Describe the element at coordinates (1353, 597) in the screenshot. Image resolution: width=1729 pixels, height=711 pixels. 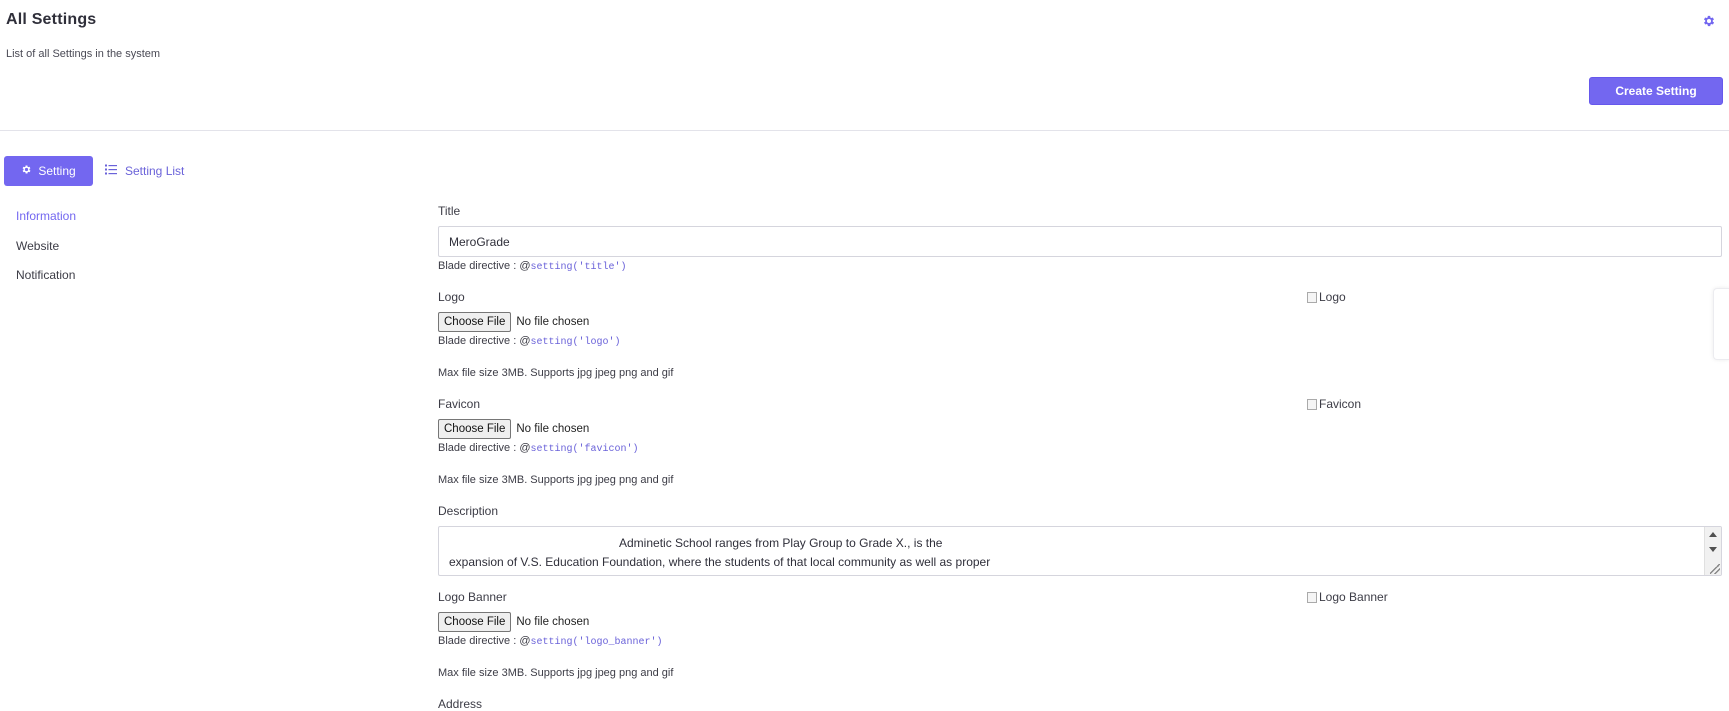
I see `logo-banner-image-alt: Logo Banner` at that location.